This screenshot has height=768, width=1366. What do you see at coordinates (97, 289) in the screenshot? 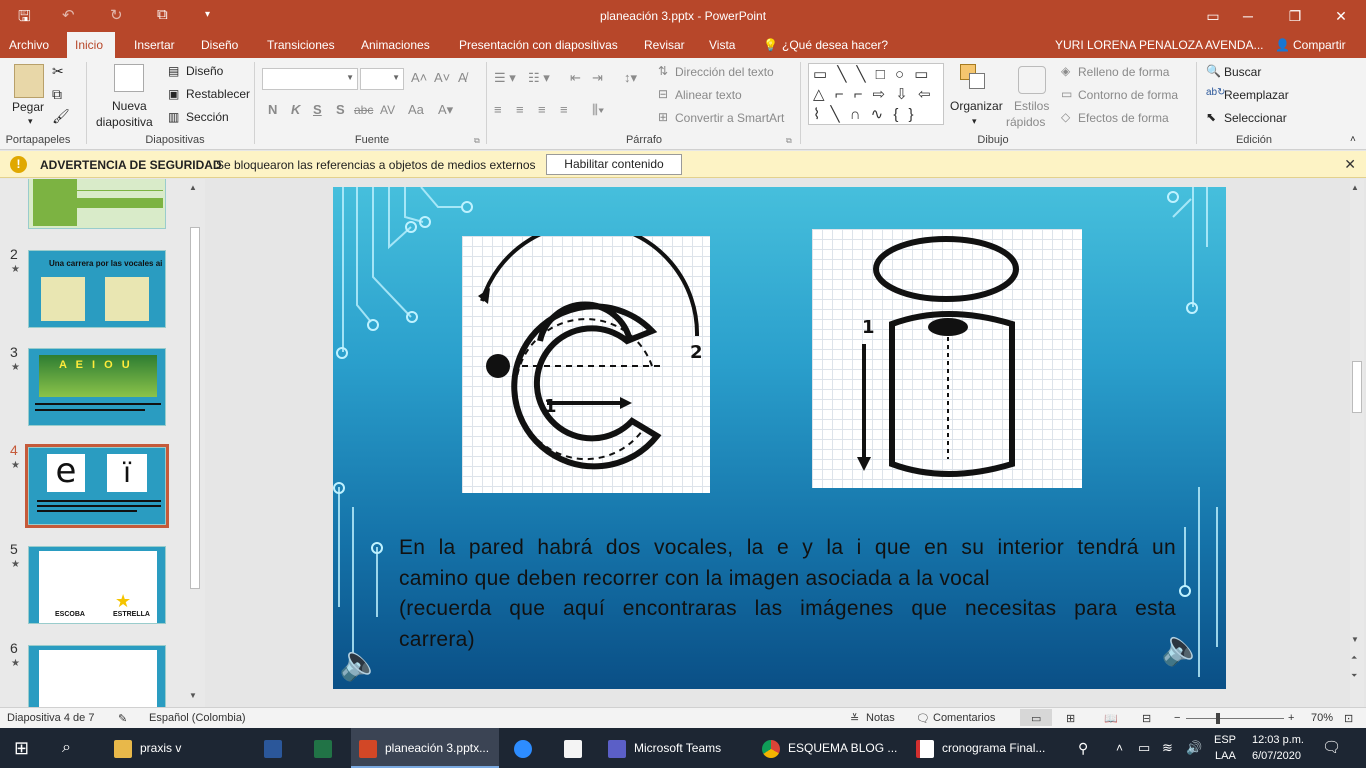
I see `slide-thumbnail-2: Una carrera por las vocales ai` at bounding box center [97, 289].